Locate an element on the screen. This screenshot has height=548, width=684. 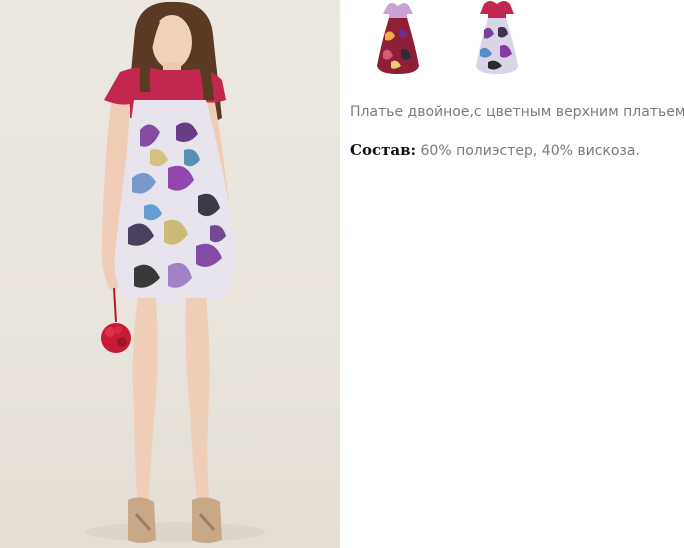
dress-red-print-thumbnail-icon is located at coordinates (398, 38).